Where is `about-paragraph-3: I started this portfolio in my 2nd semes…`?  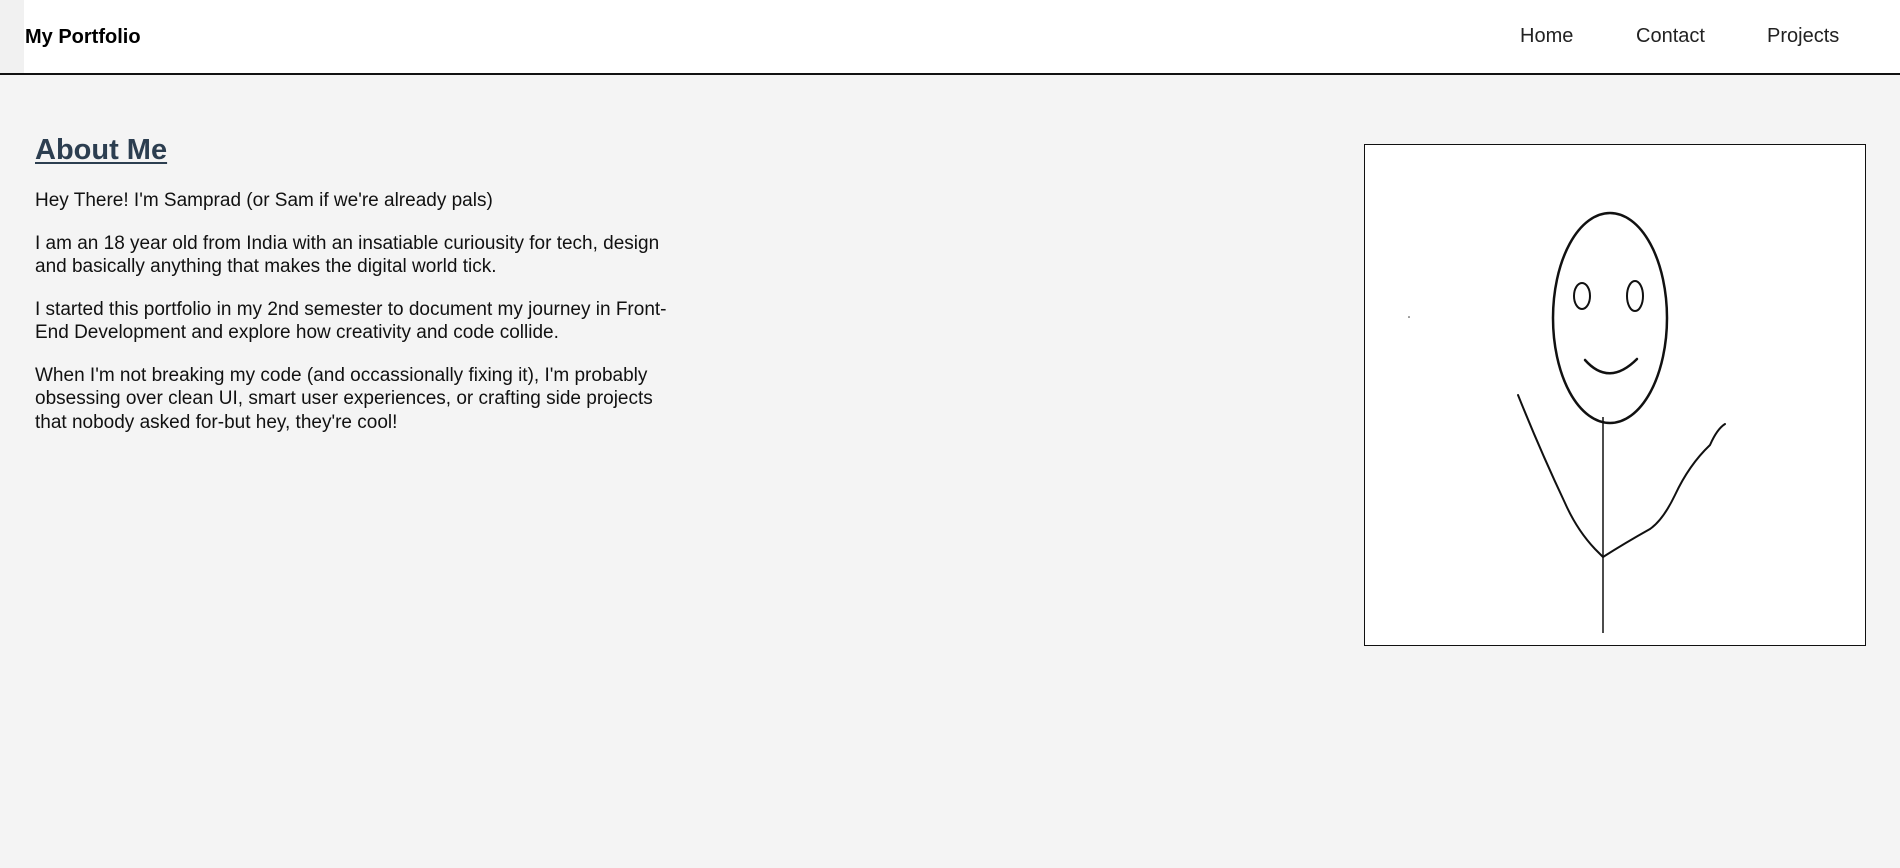 about-paragraph-3: I started this portfolio in my 2nd semes… is located at coordinates (351, 321).